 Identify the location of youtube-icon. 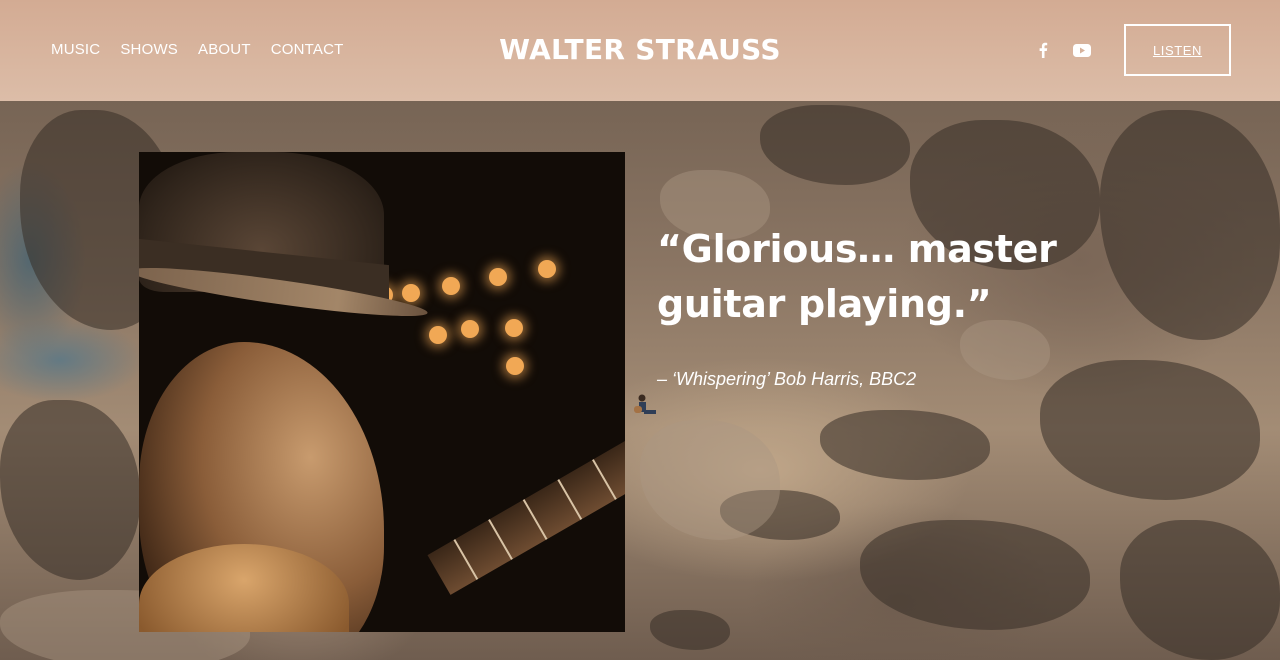
(1082, 50).